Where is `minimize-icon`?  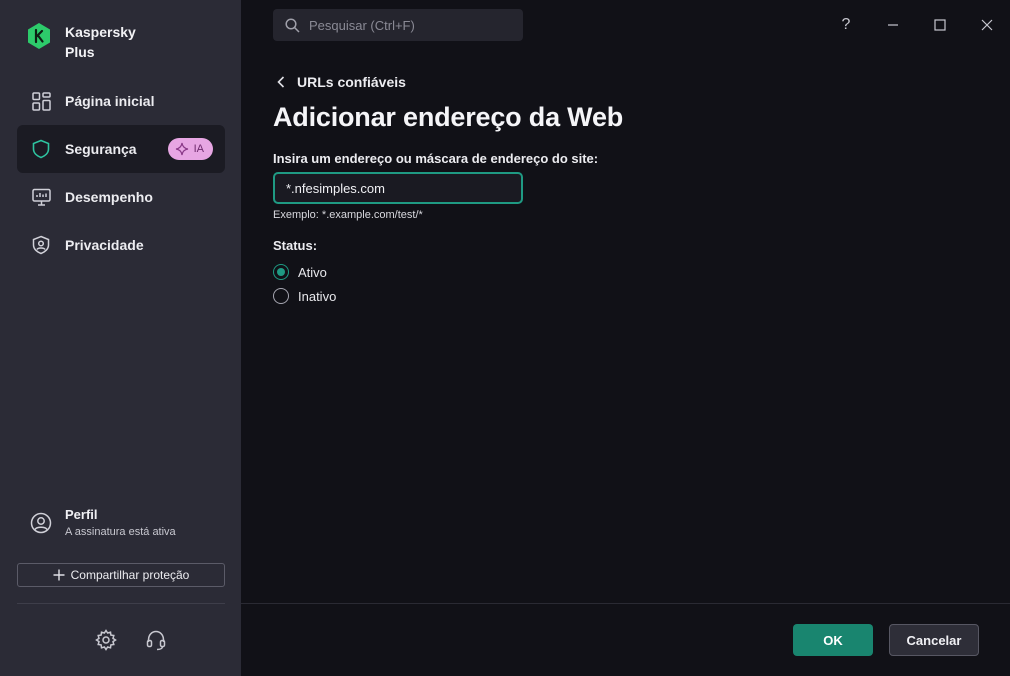
minimize-icon is located at coordinates (893, 25).